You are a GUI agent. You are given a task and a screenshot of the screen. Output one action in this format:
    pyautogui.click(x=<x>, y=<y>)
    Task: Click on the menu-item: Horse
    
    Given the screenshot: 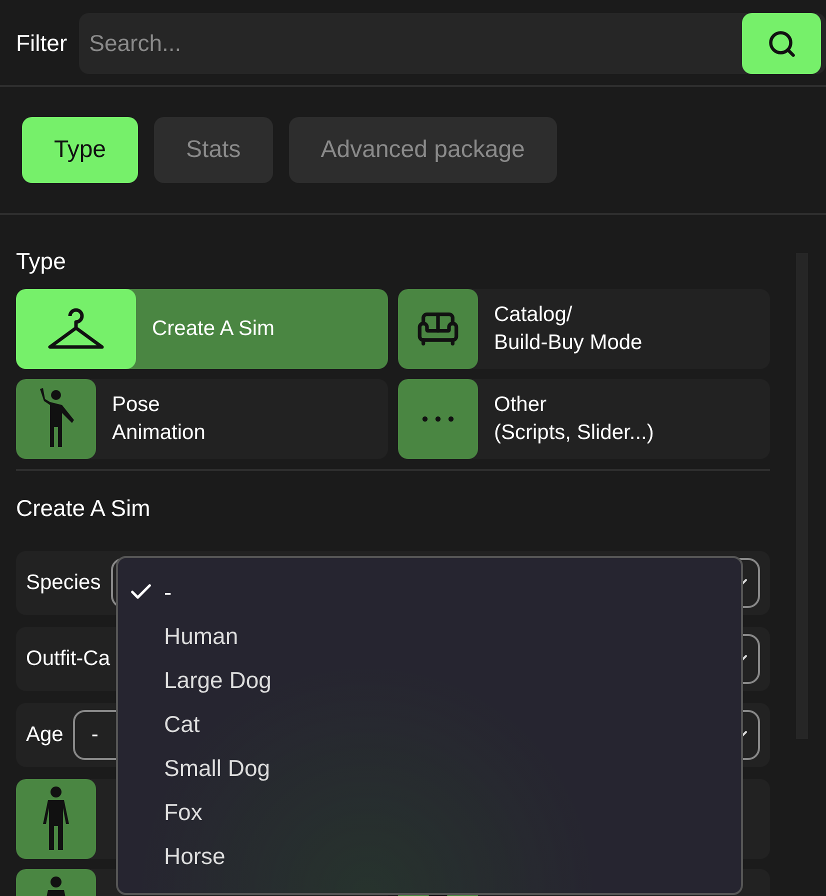 What is the action you would take?
    pyautogui.click(x=429, y=856)
    